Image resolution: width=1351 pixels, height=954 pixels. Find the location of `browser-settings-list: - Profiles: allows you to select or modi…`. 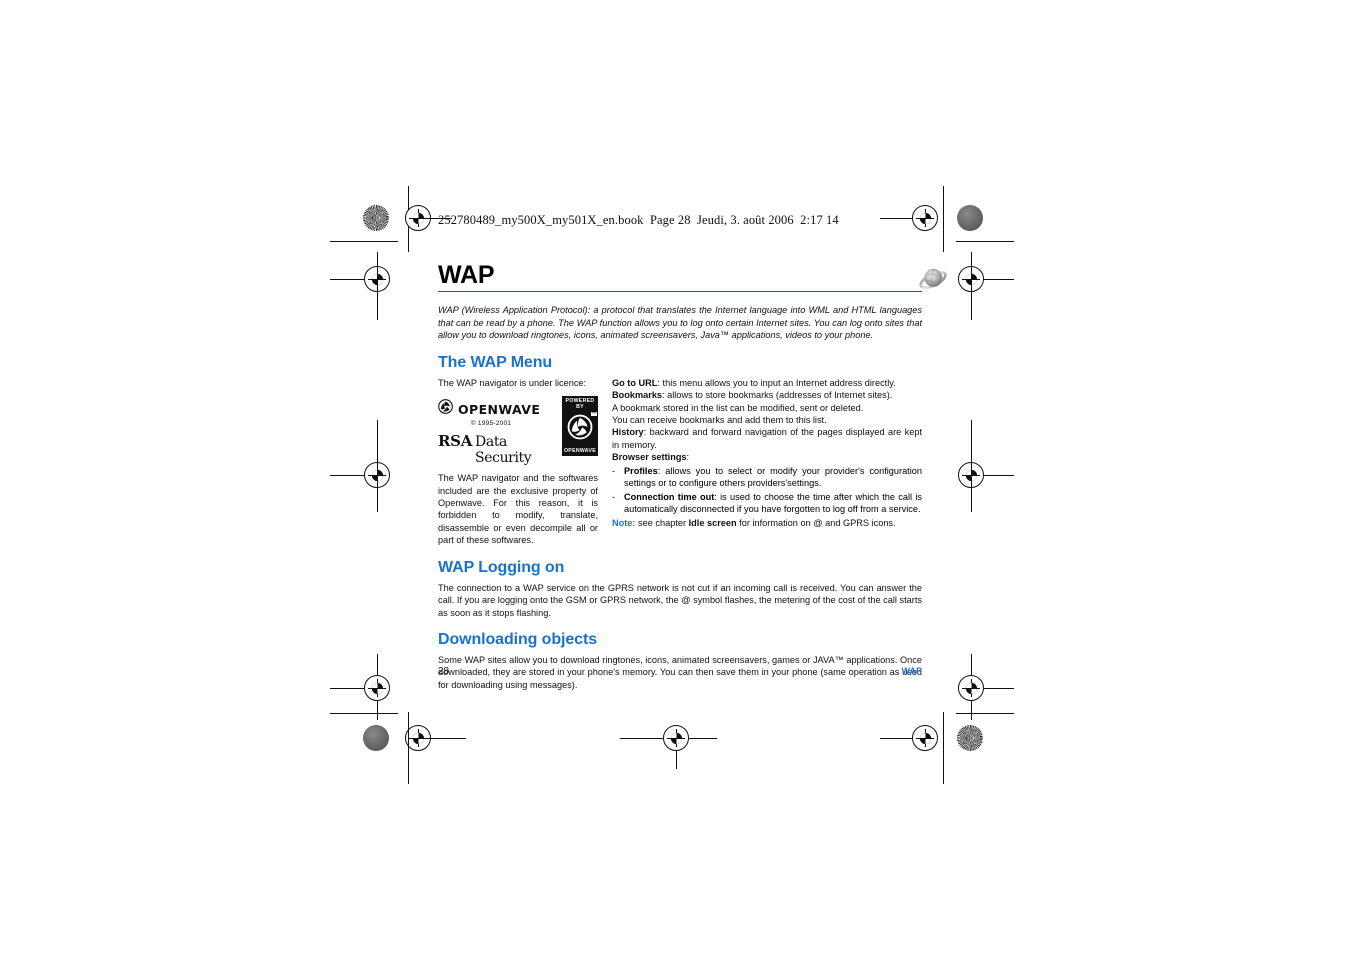

browser-settings-list: - Profiles: allows you to select or modi… is located at coordinates (767, 490).